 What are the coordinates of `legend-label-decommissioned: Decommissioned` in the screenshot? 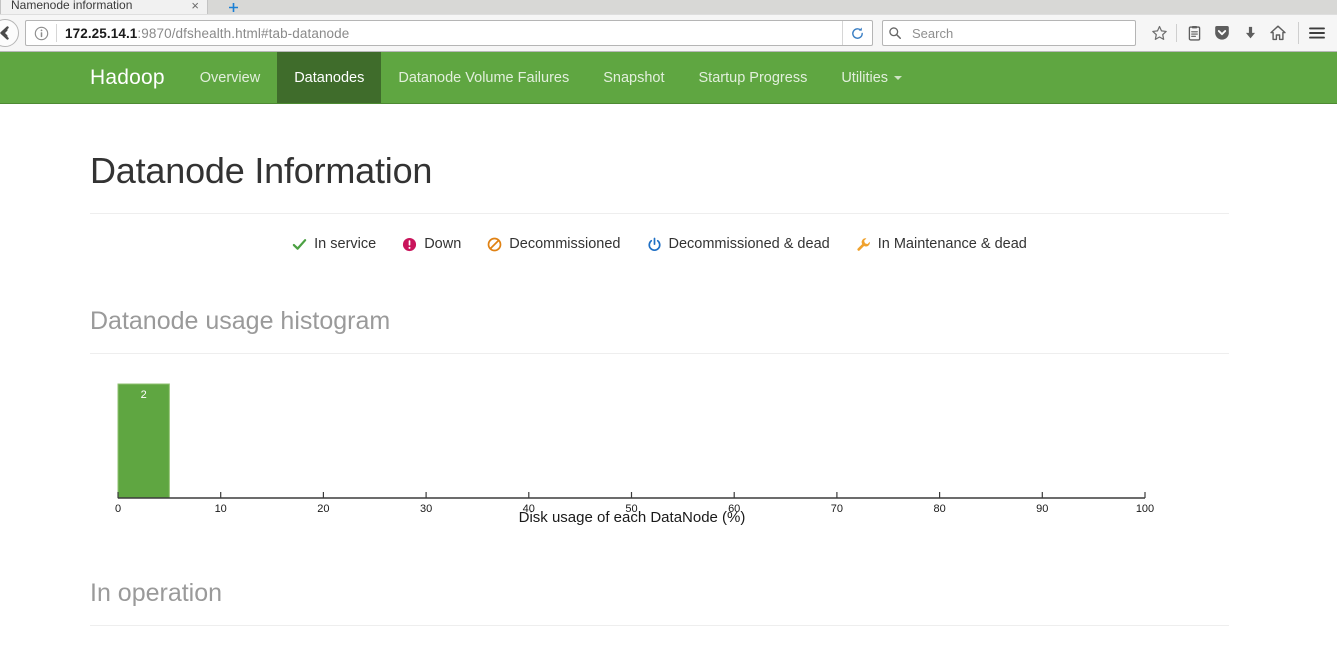 It's located at (565, 244).